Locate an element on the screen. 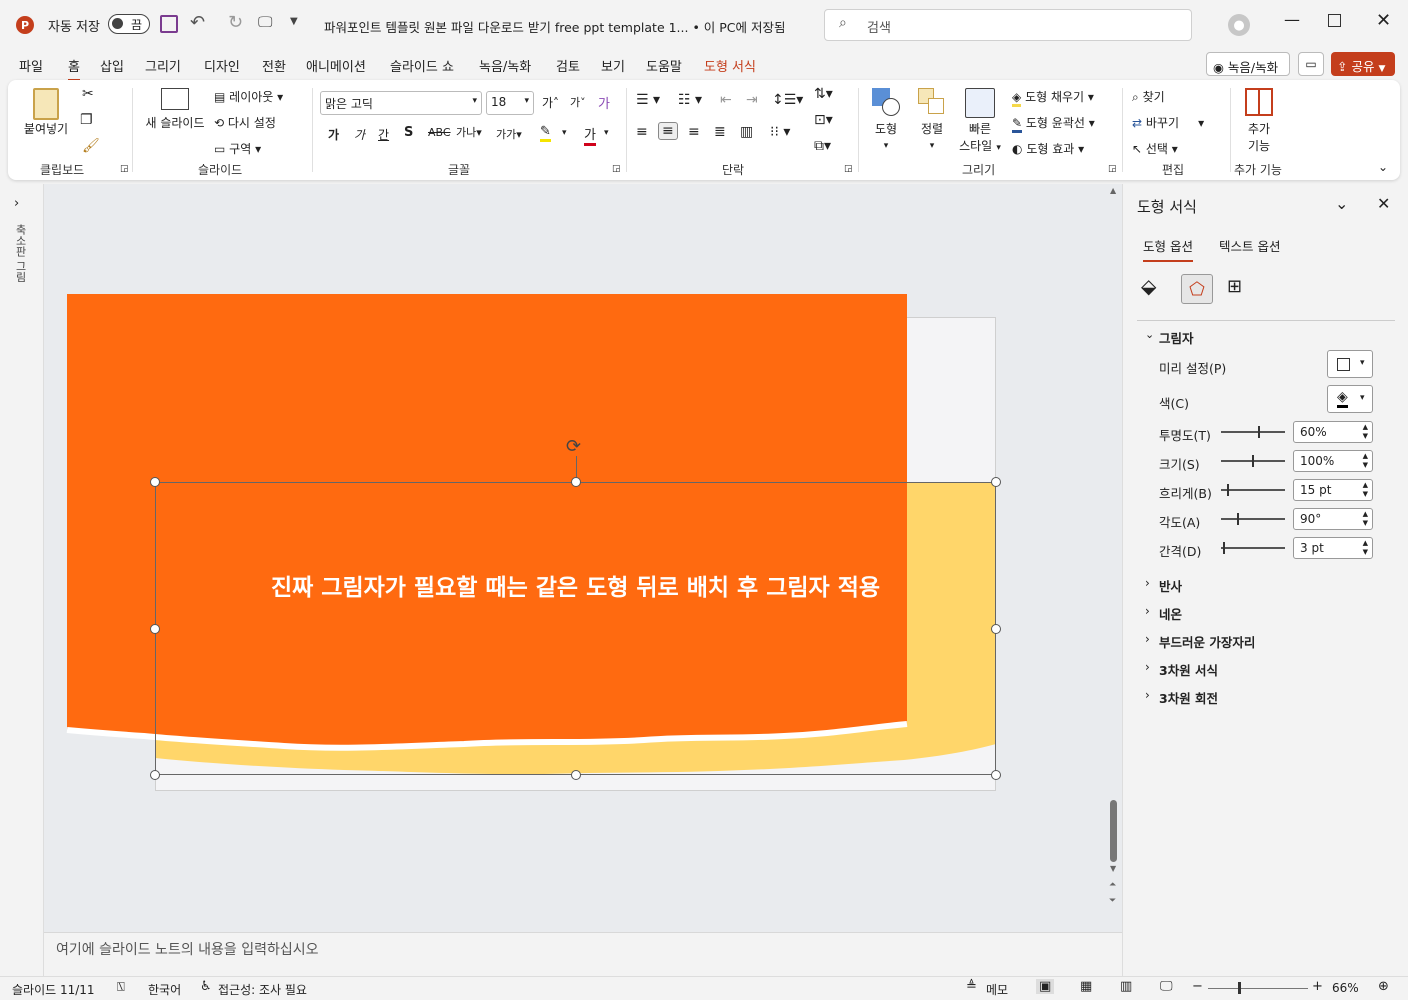 The image size is (1408, 1000). thumbnail-strip: › 축소판 그림 is located at coordinates (22, 580).